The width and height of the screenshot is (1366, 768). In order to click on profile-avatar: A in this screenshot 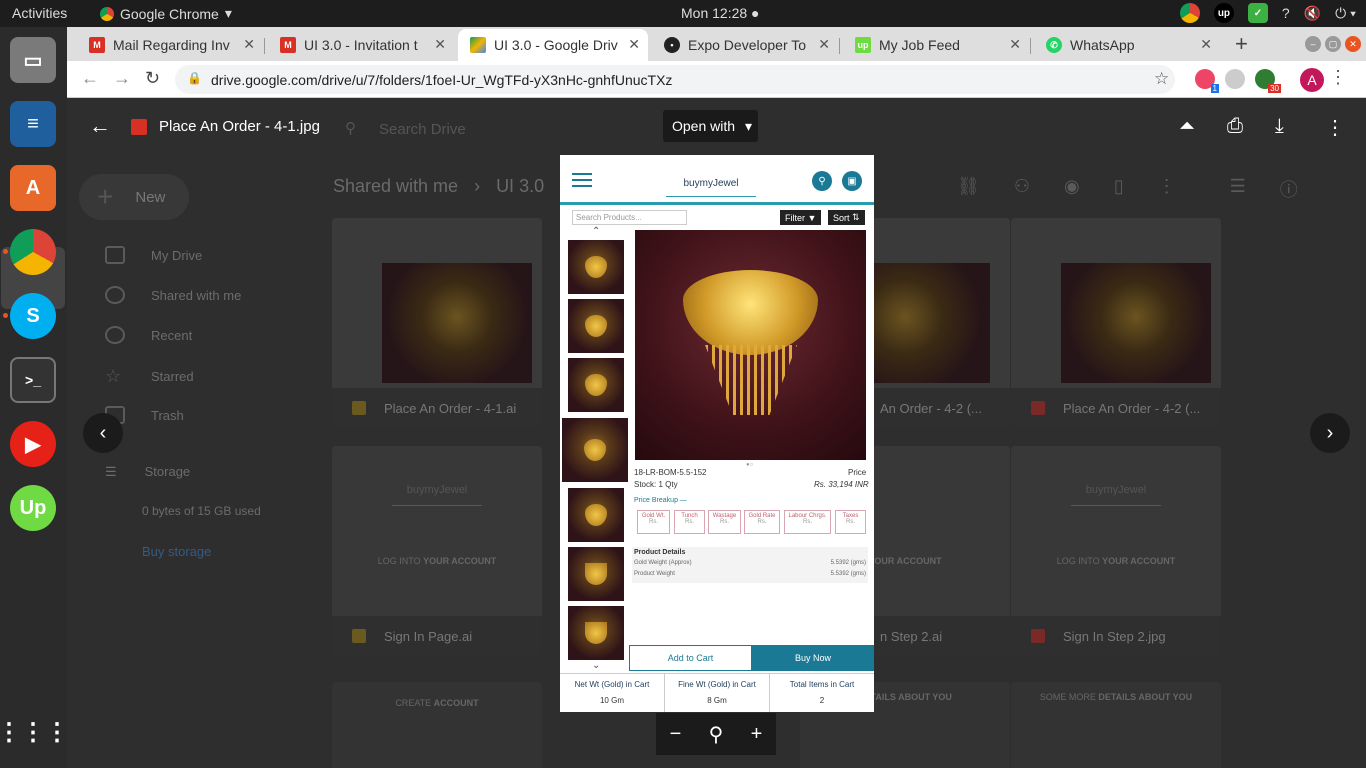, I will do `click(1312, 80)`.